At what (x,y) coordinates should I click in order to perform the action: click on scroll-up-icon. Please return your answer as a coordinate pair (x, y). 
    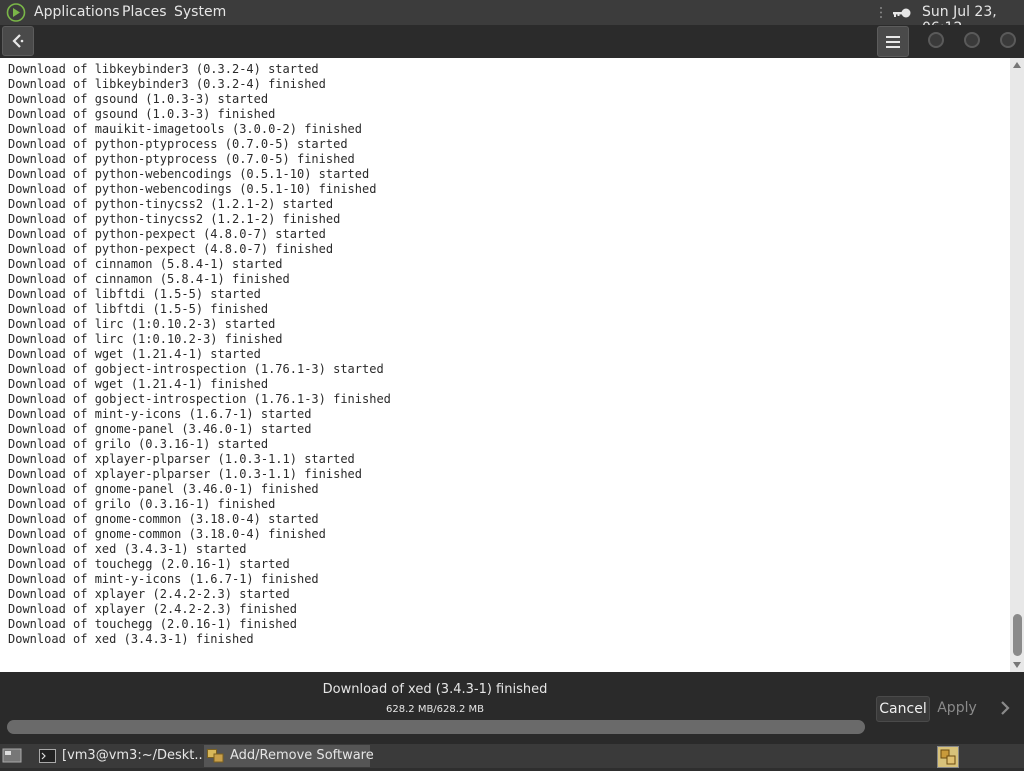
    Looking at the image, I should click on (1017, 65).